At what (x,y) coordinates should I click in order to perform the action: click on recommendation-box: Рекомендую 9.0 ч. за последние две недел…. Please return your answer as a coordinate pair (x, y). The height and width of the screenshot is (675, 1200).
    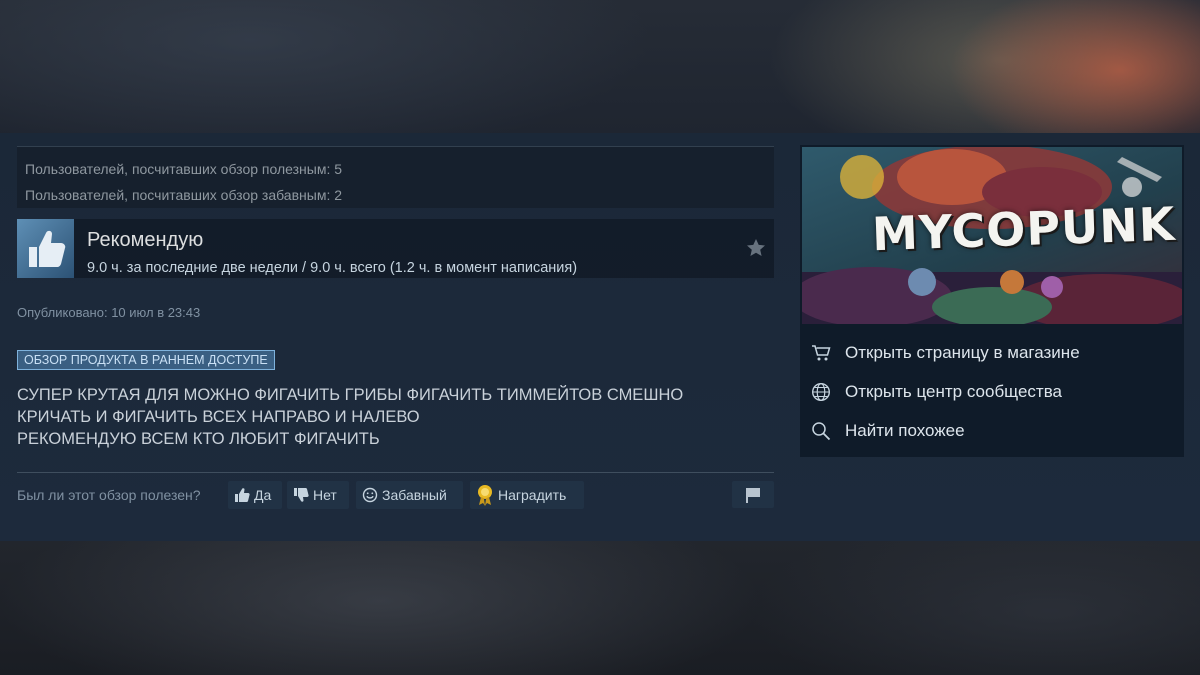
    Looking at the image, I should click on (395, 248).